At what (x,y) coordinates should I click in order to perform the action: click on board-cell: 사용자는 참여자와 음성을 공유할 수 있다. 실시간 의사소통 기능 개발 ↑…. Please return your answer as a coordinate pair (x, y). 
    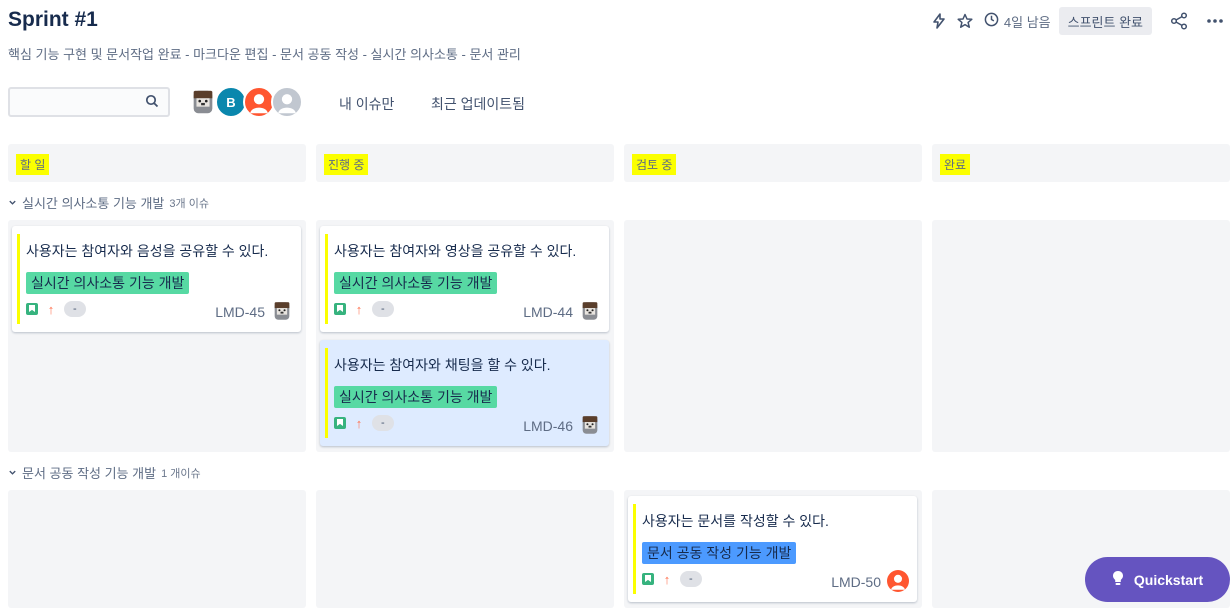
    Looking at the image, I should click on (157, 336).